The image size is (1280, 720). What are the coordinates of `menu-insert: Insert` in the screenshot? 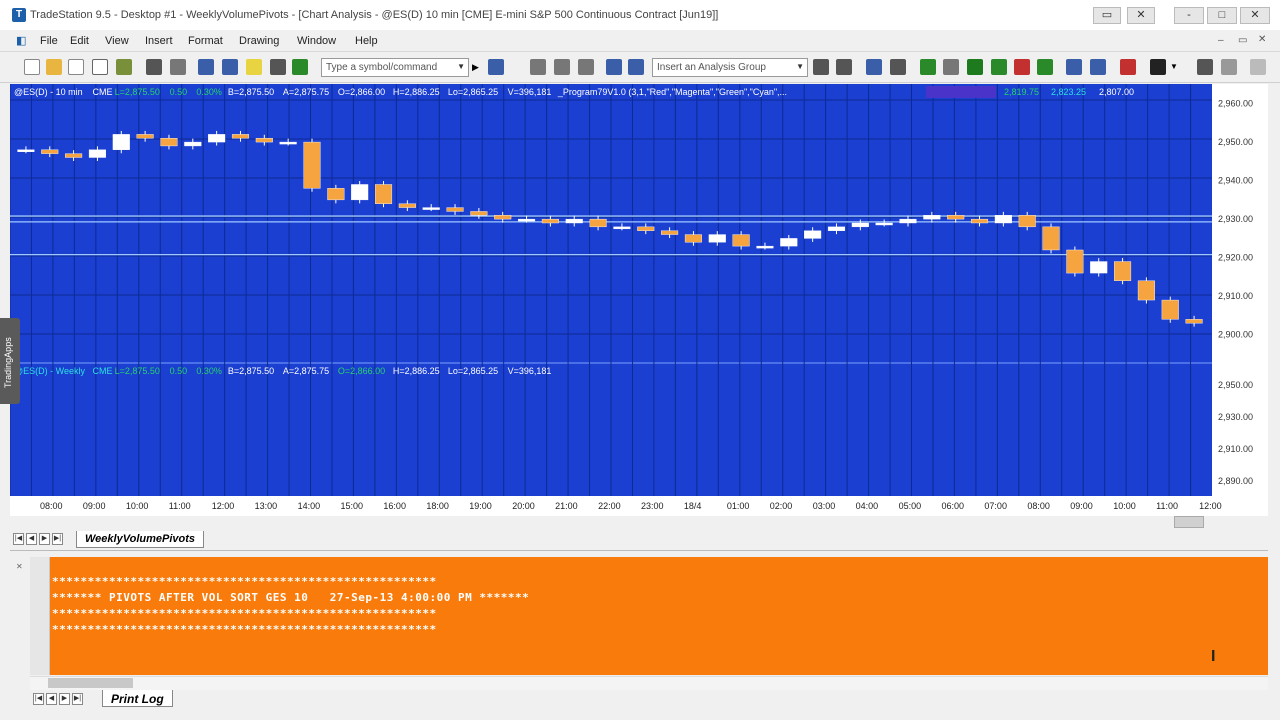 It's located at (159, 41).